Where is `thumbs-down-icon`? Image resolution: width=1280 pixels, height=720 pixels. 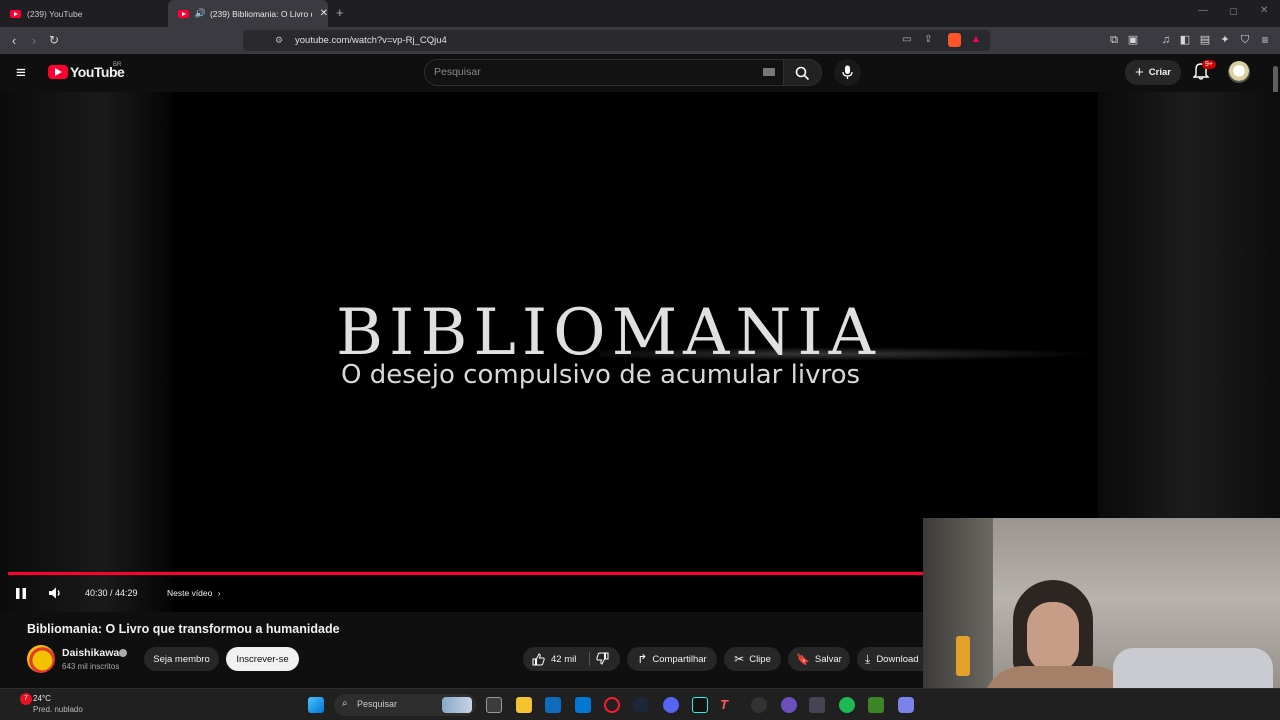 thumbs-down-icon is located at coordinates (602, 658).